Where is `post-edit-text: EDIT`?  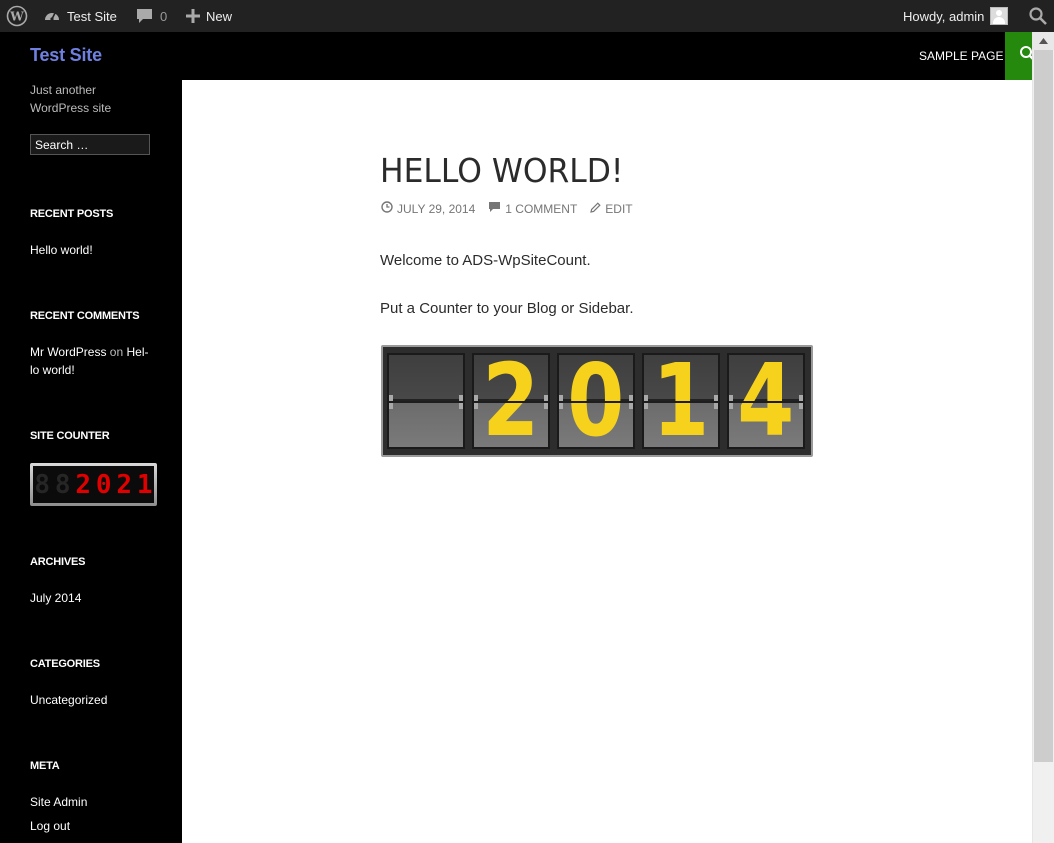
post-edit-text: EDIT is located at coordinates (619, 208).